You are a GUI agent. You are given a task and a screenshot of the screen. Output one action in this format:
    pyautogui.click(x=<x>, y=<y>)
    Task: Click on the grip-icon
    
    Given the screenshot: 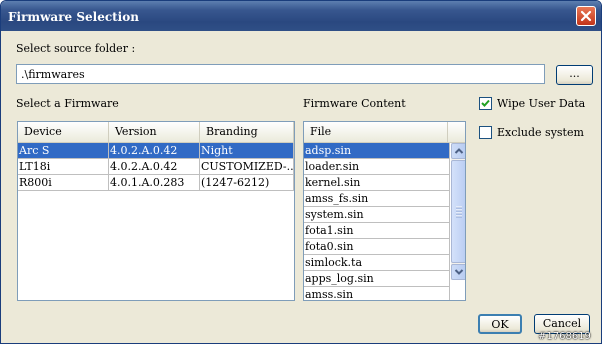 What is the action you would take?
    pyautogui.click(x=459, y=212)
    